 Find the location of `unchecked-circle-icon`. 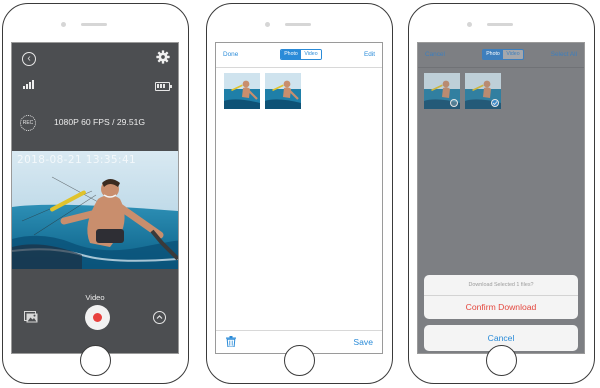

unchecked-circle-icon is located at coordinates (454, 103).